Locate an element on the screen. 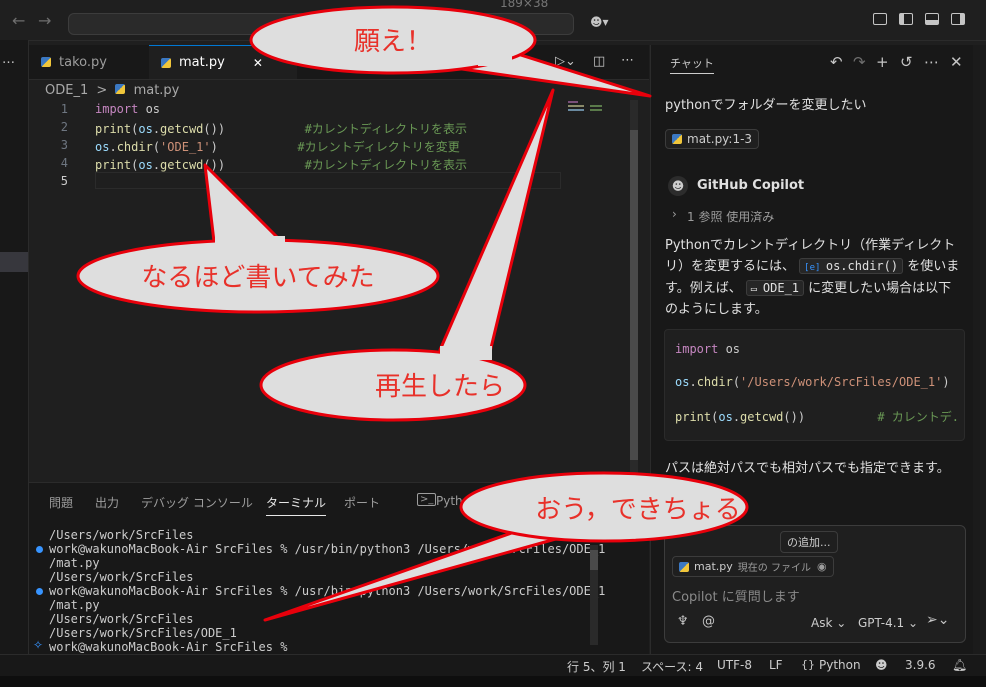  chat-title: チャット is located at coordinates (692, 64).